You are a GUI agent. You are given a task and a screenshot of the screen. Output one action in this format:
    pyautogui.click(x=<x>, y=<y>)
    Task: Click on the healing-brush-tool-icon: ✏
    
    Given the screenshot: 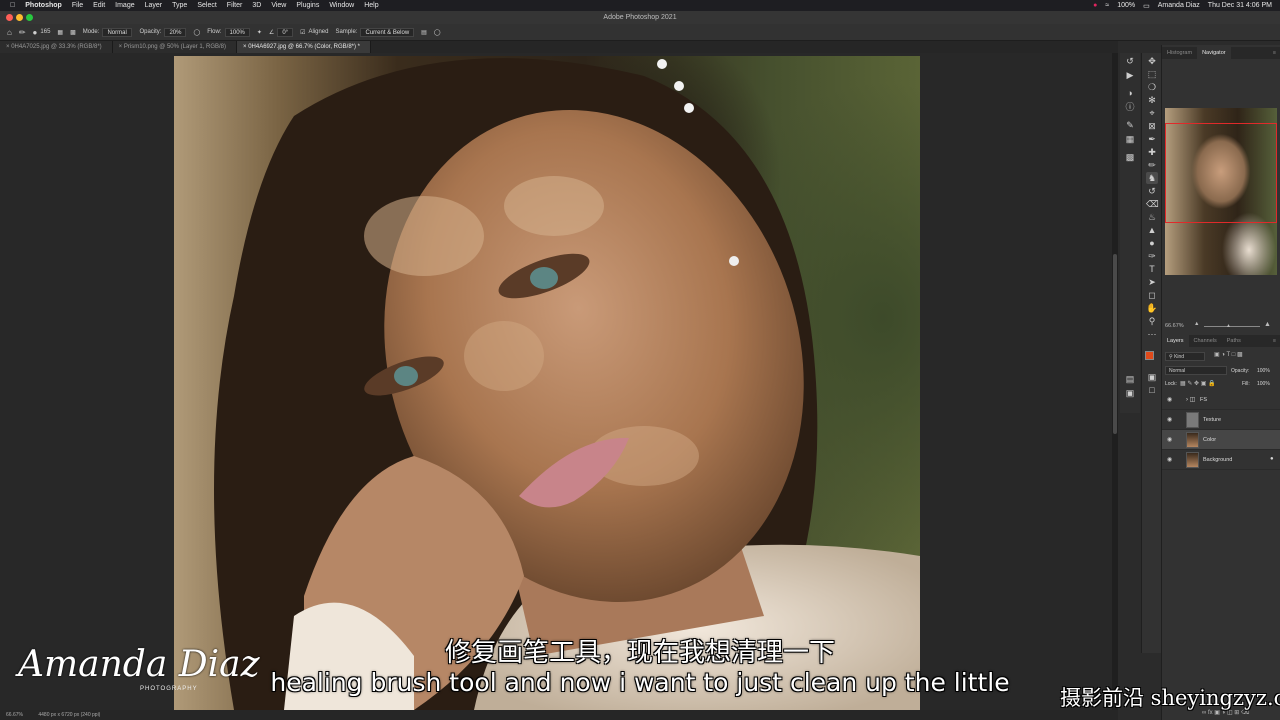 What is the action you would take?
    pyautogui.click(x=22, y=32)
    